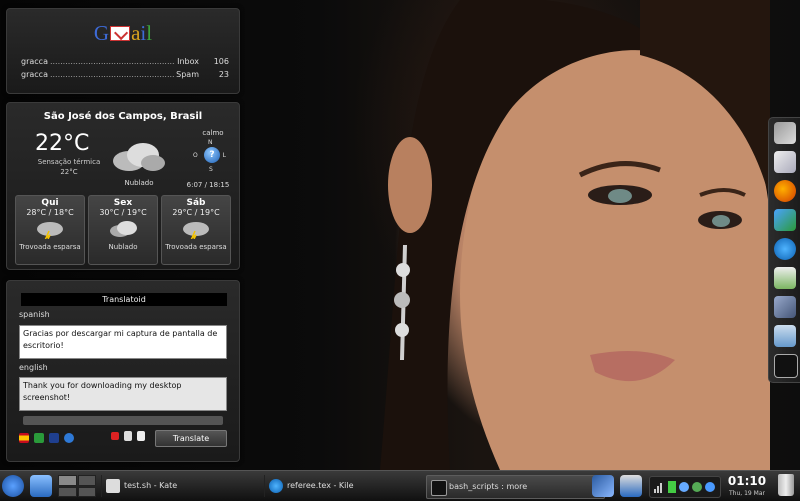 Image resolution: width=800 pixels, height=501 pixels. I want to click on inbox-count: 106, so click(221, 61).